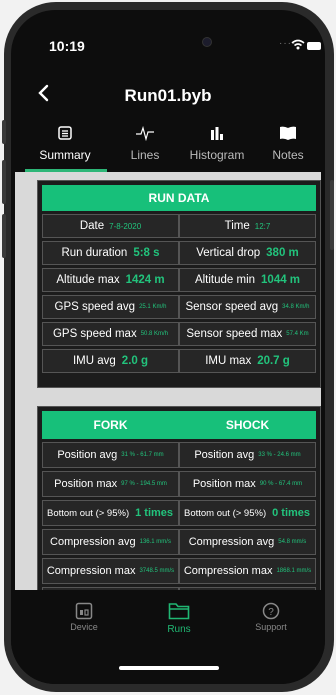  Describe the element at coordinates (84, 616) in the screenshot. I see `nav-device: Device` at that location.